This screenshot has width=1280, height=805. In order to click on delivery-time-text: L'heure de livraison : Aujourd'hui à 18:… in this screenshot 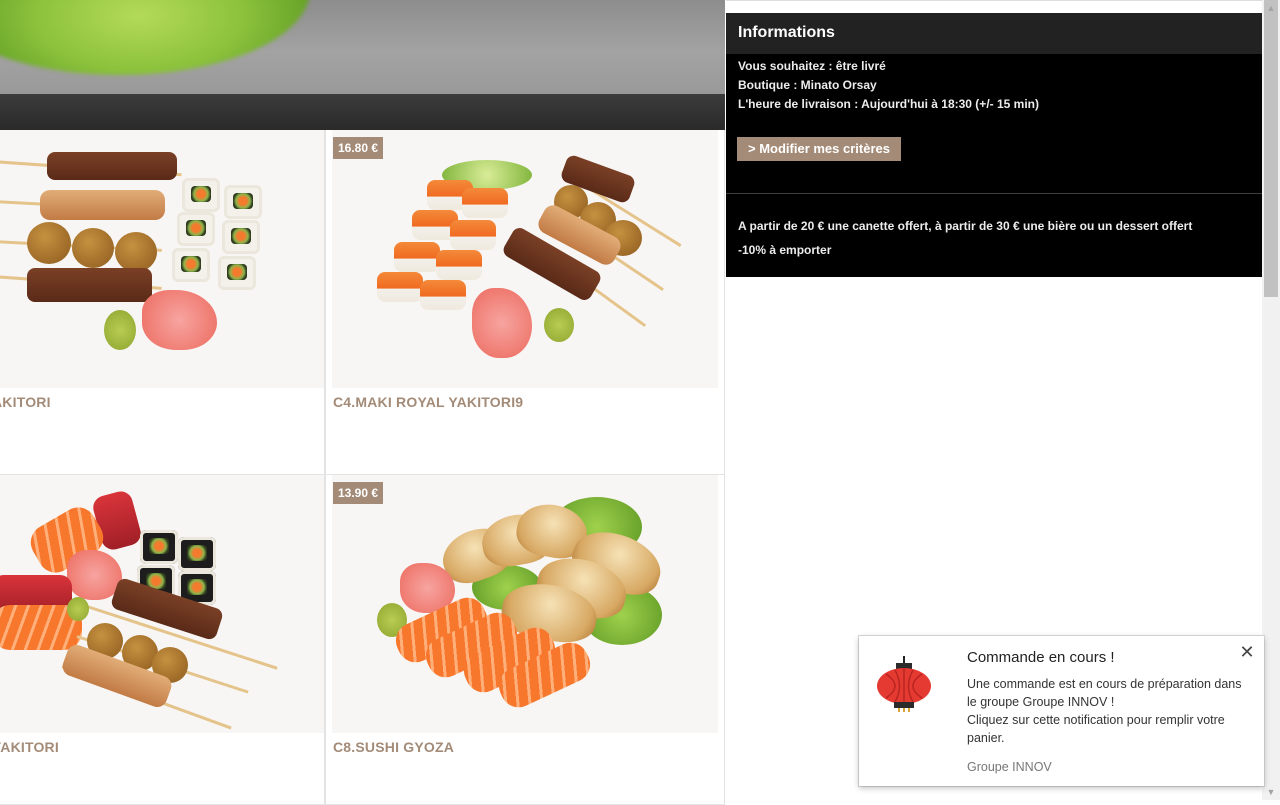, I will do `click(888, 104)`.